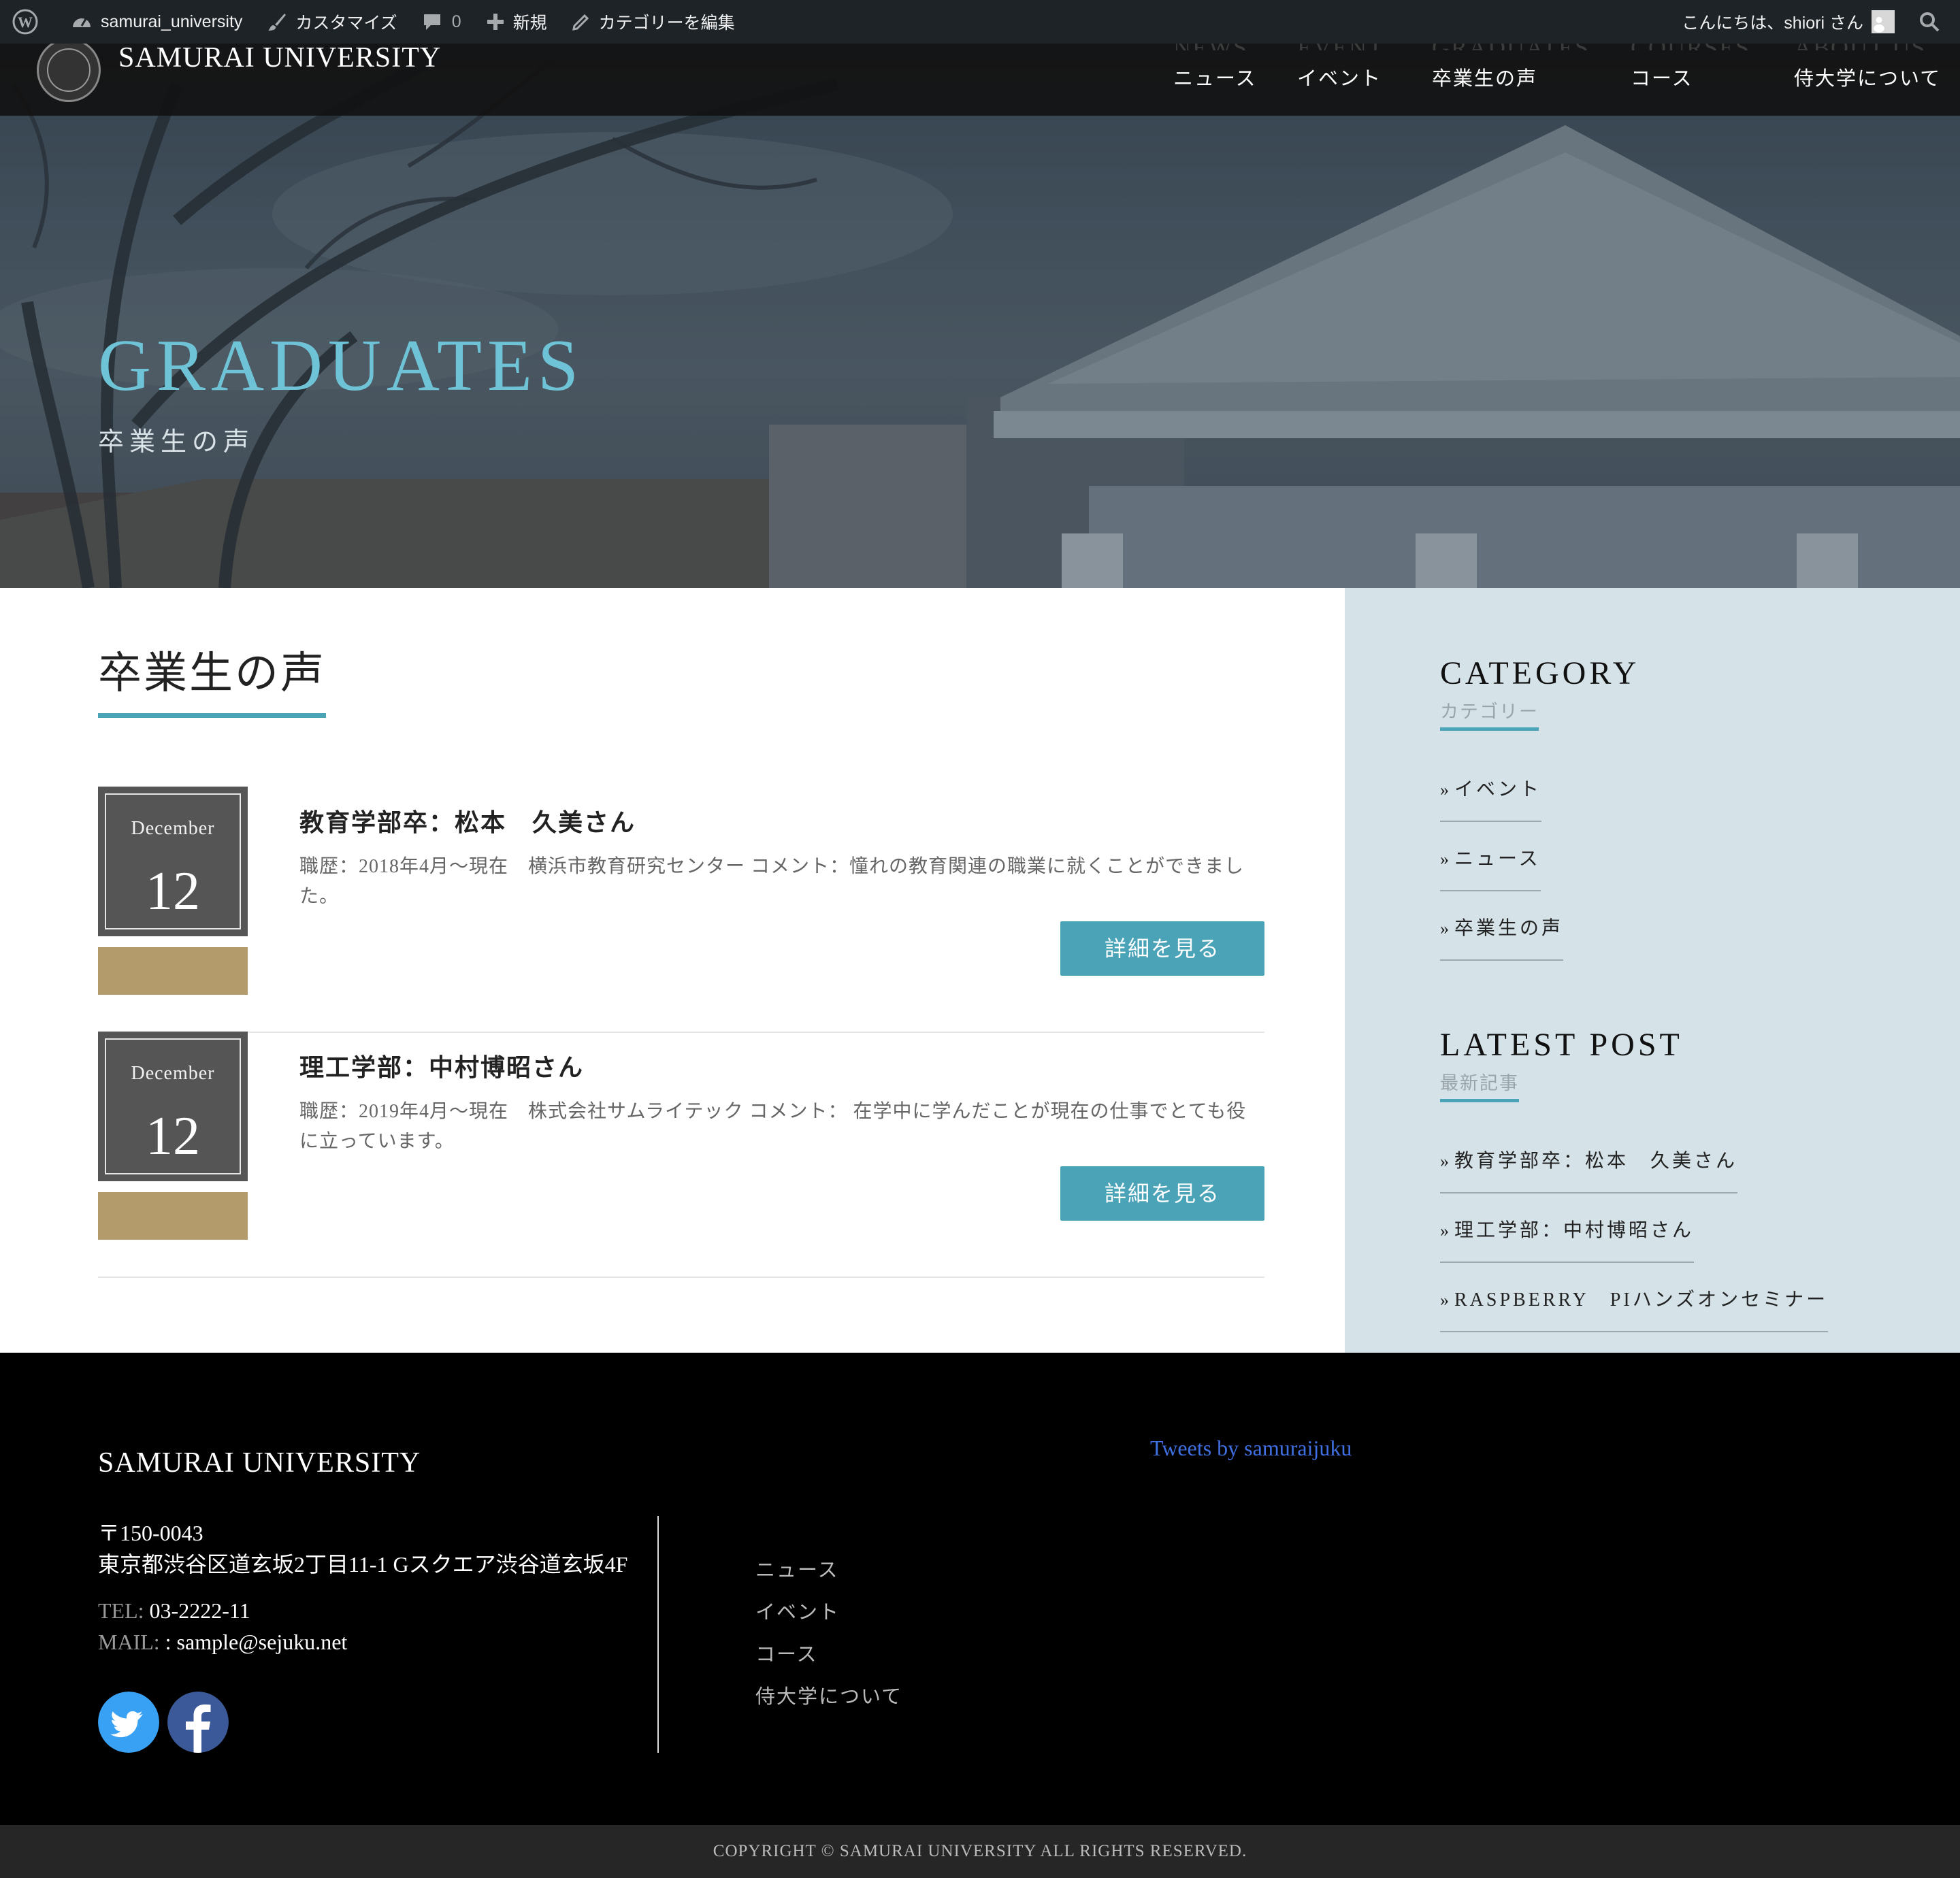 The image size is (1960, 1878). What do you see at coordinates (456, 21) in the screenshot?
I see `comments-count: 0` at bounding box center [456, 21].